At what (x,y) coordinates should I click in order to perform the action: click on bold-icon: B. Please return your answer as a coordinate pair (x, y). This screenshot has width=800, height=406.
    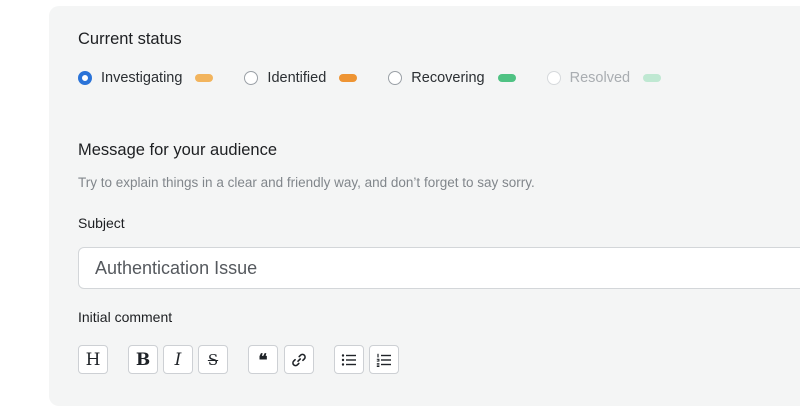
    Looking at the image, I should click on (143, 359).